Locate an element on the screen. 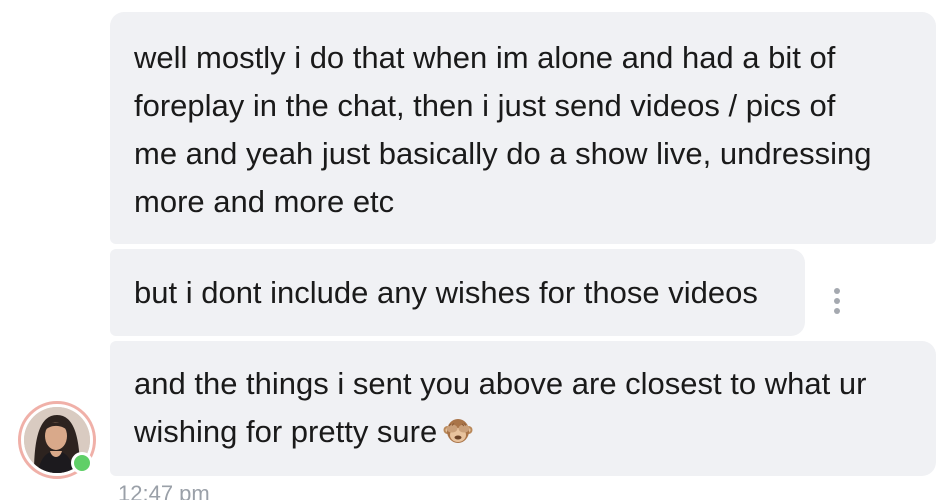  message-timestamp: 12:47 pm is located at coordinates (164, 490).